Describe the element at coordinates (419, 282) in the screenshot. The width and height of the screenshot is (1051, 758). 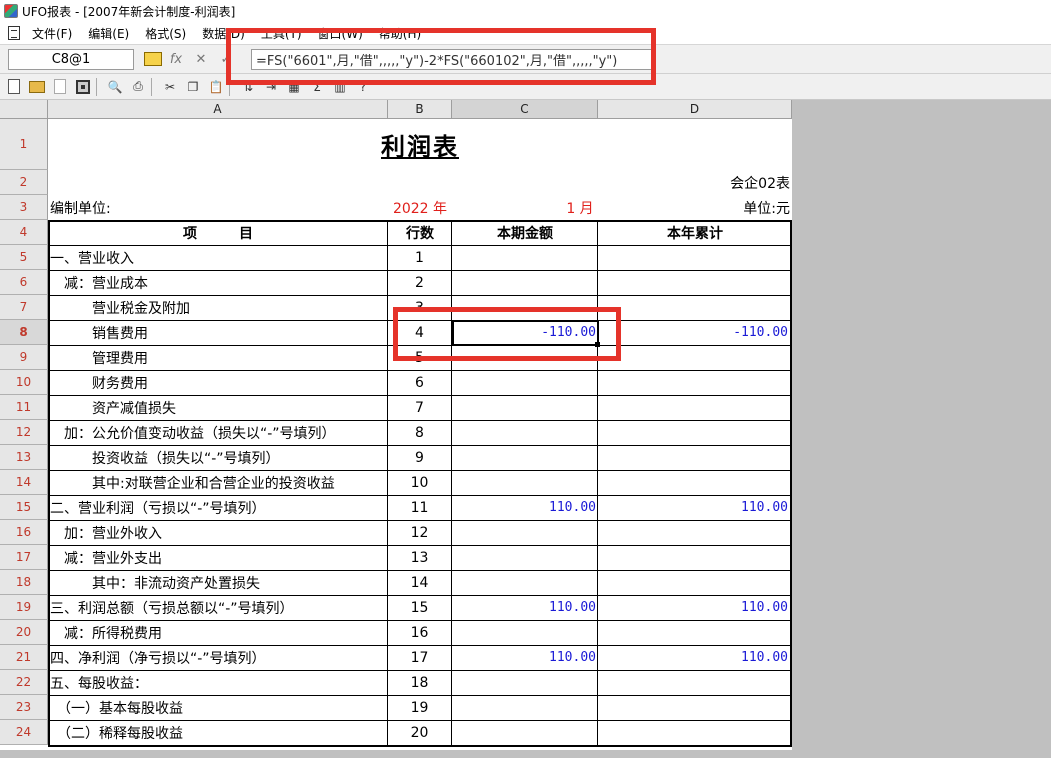
I see `line-number-cell: 2` at that location.